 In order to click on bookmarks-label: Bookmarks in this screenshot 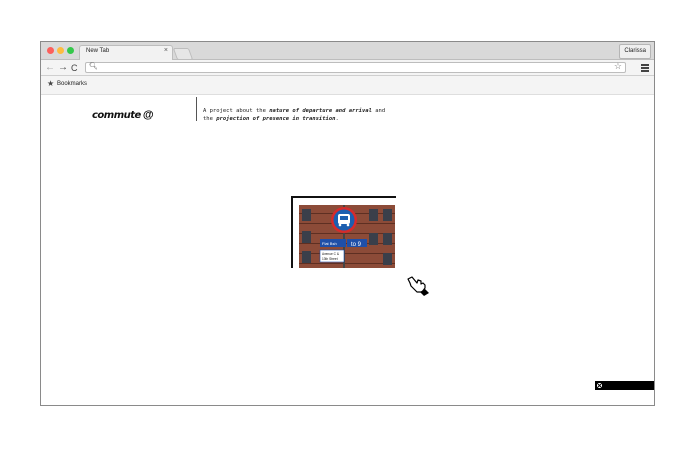, I will do `click(72, 84)`.